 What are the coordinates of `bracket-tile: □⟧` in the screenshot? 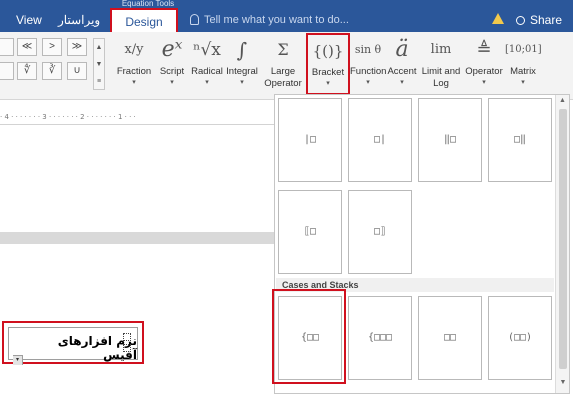 It's located at (380, 232).